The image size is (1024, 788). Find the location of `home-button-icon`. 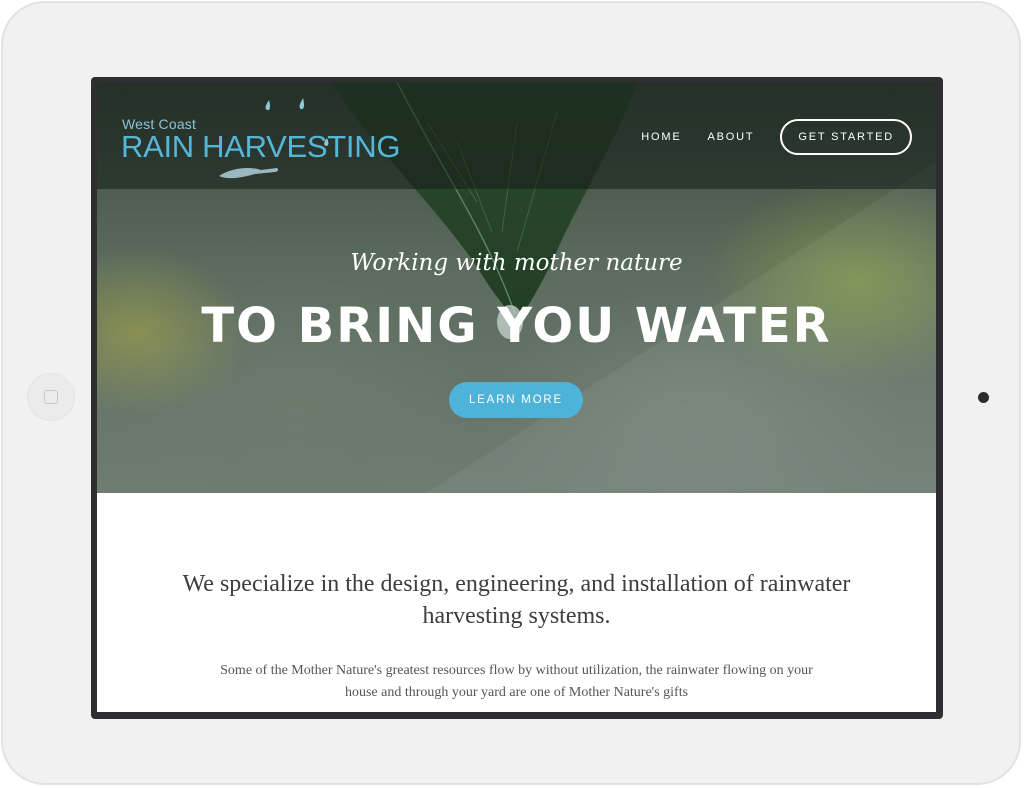

home-button-icon is located at coordinates (51, 397).